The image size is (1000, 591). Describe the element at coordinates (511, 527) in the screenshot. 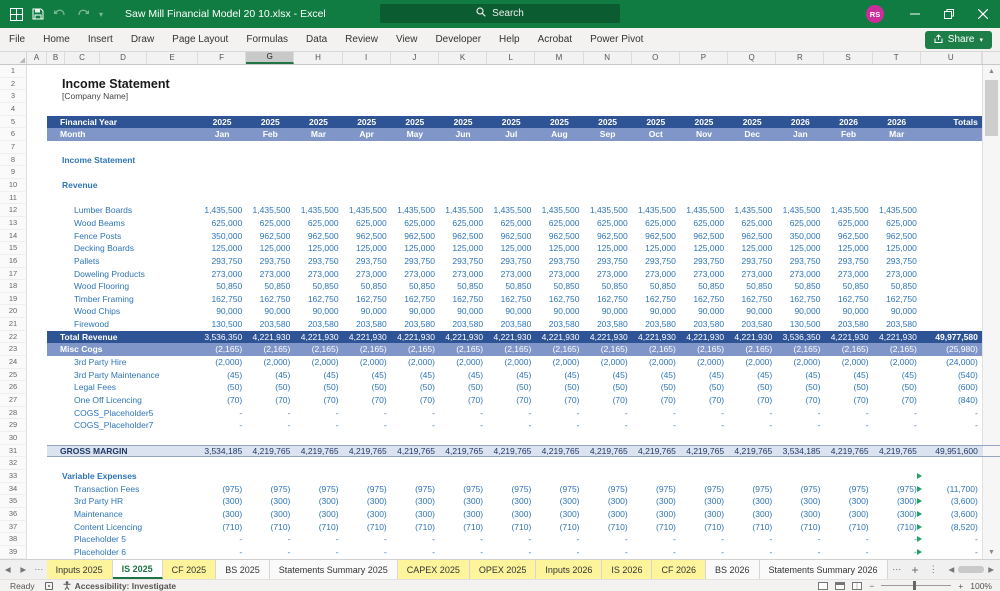

I see `cell: (710)` at that location.